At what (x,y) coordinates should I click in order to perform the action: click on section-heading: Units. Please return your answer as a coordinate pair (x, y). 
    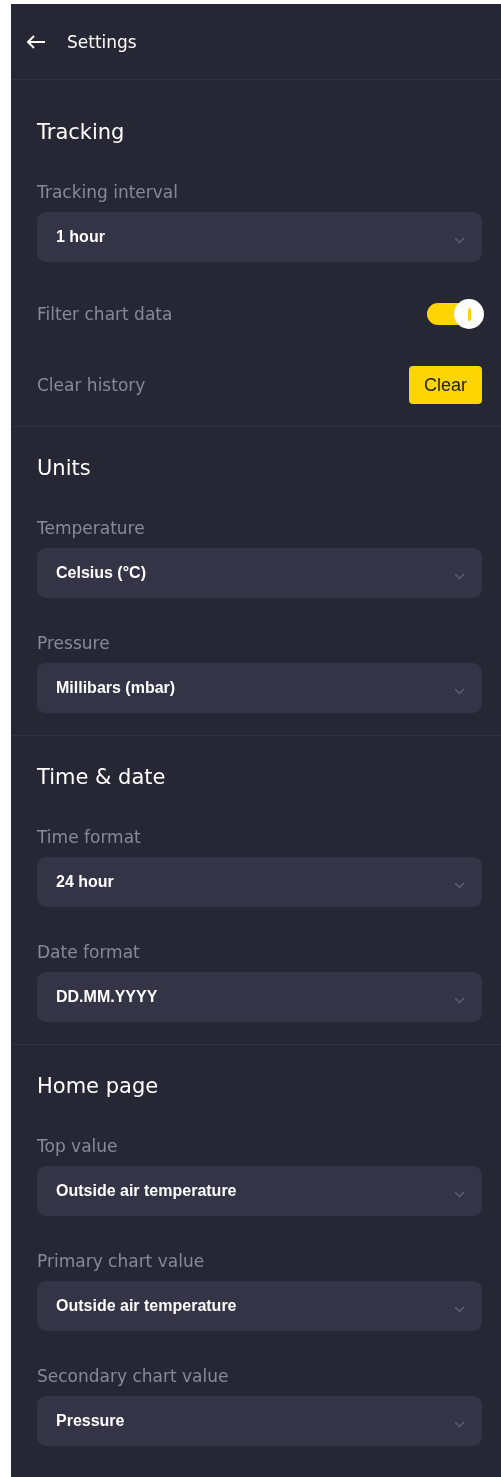
    Looking at the image, I should click on (64, 468).